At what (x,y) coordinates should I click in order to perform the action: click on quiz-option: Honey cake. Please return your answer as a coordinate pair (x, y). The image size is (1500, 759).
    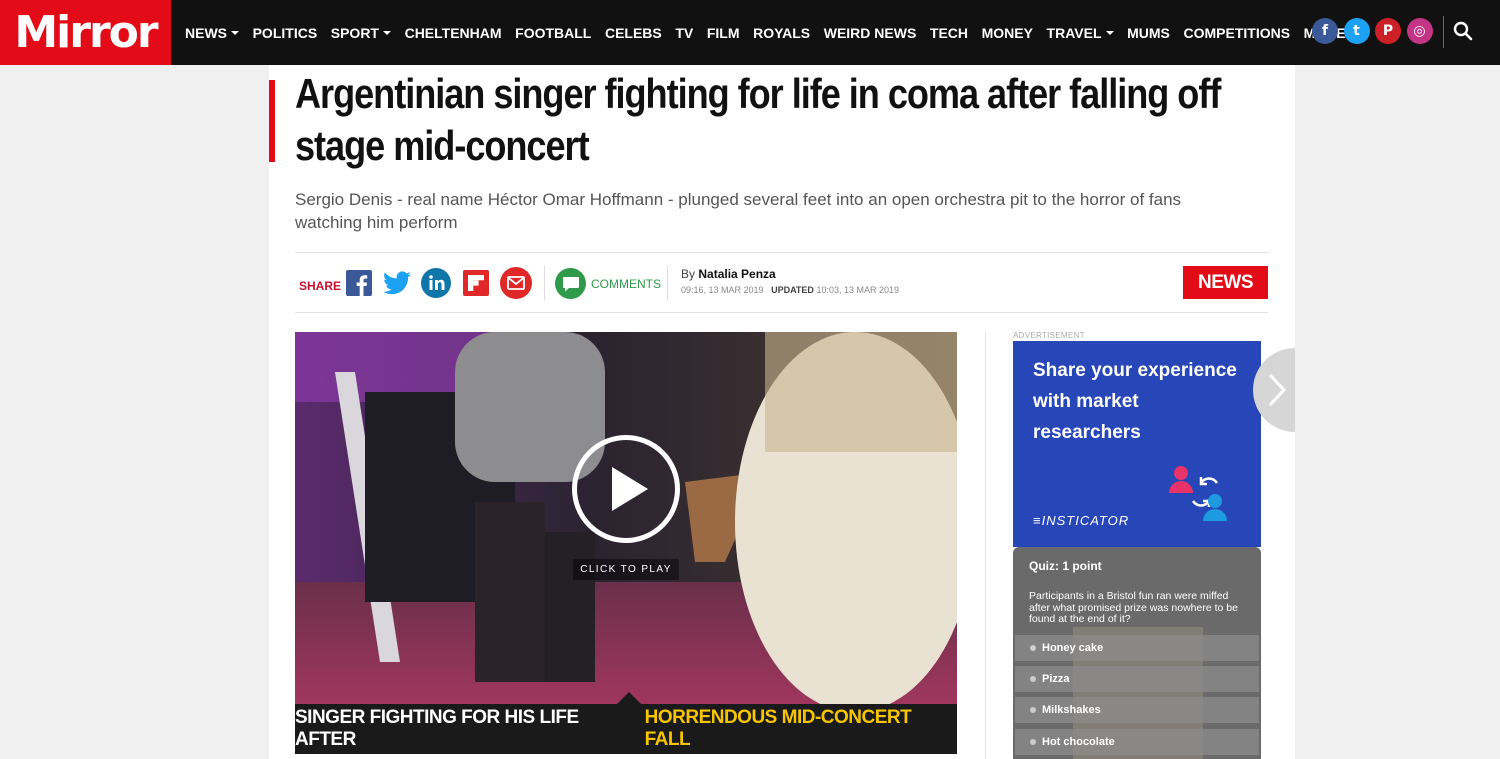
    Looking at the image, I should click on (1137, 648).